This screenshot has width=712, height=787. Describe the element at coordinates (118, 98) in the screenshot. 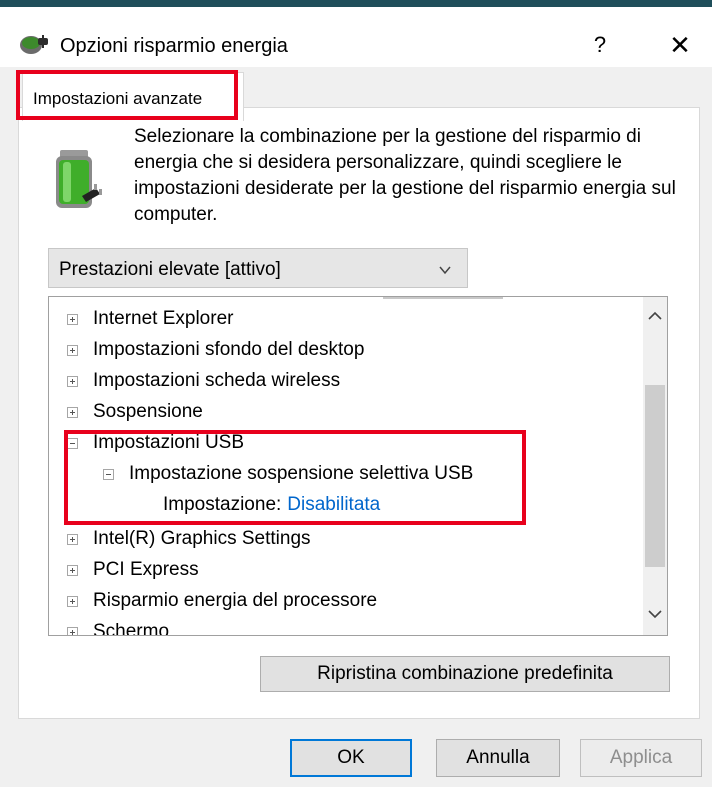

I see `tab-advanced-settings-label: Impostazioni avanzate` at that location.